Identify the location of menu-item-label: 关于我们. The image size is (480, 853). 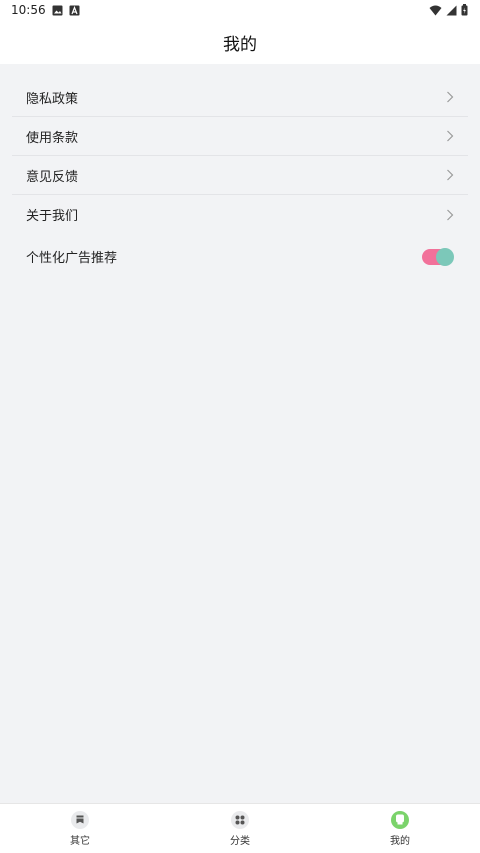
(52, 216).